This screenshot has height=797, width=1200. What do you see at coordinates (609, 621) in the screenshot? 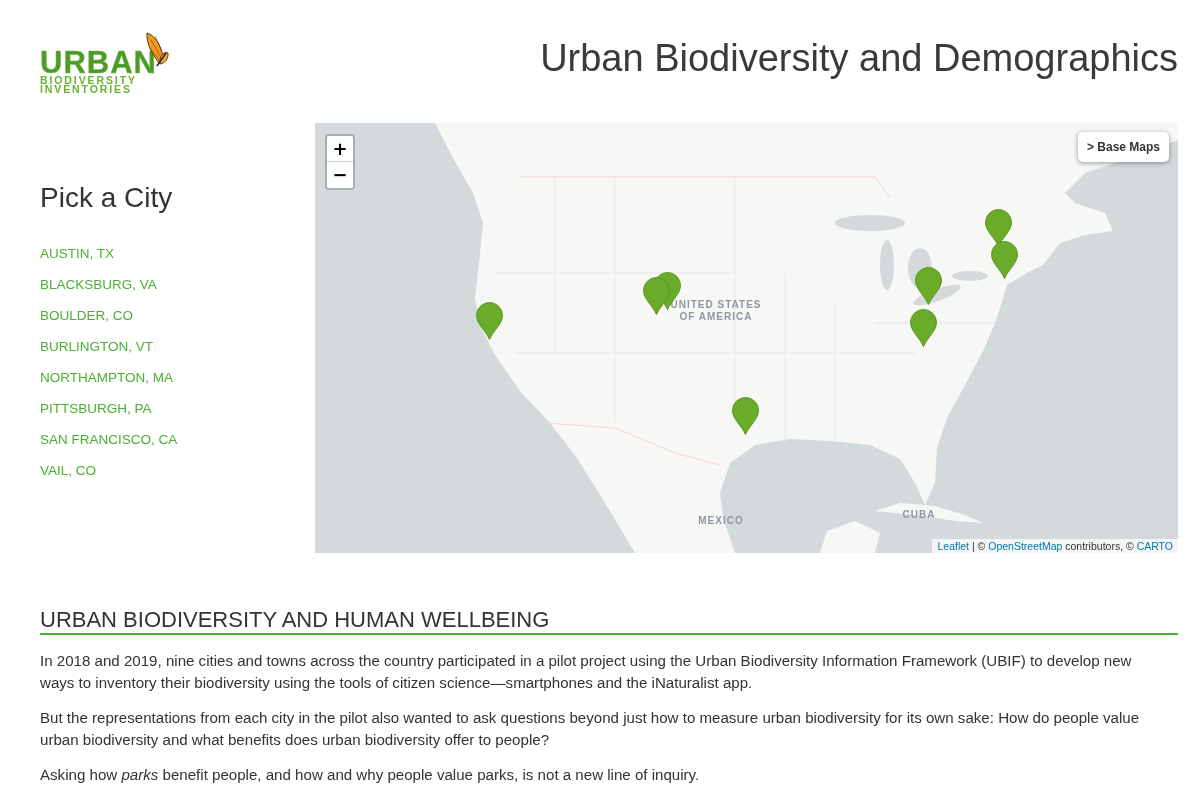
I see `section-heading: URBAN BIODIVERSITY AND HUMAN WELLBEING` at bounding box center [609, 621].